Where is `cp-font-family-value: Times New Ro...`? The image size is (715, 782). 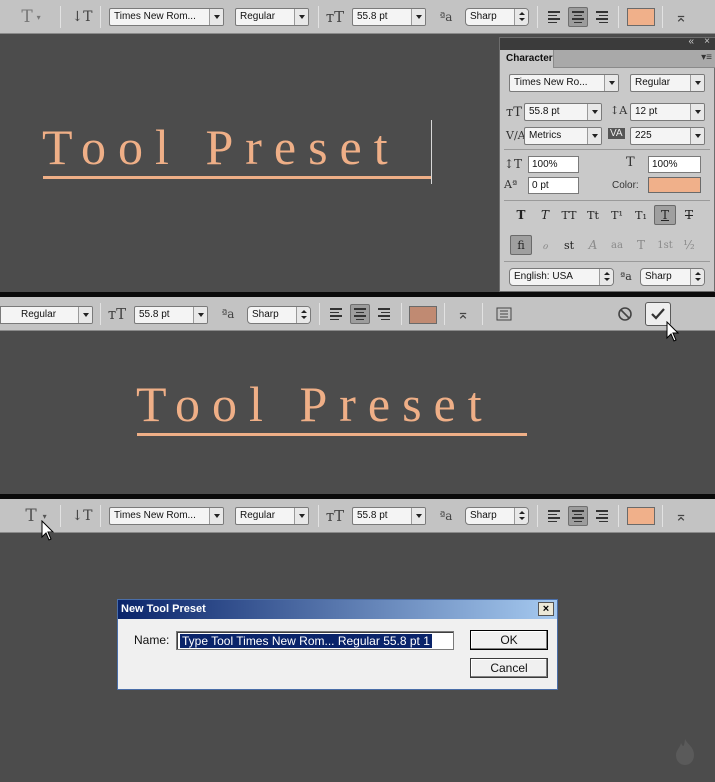 cp-font-family-value: Times New Ro... is located at coordinates (551, 82).